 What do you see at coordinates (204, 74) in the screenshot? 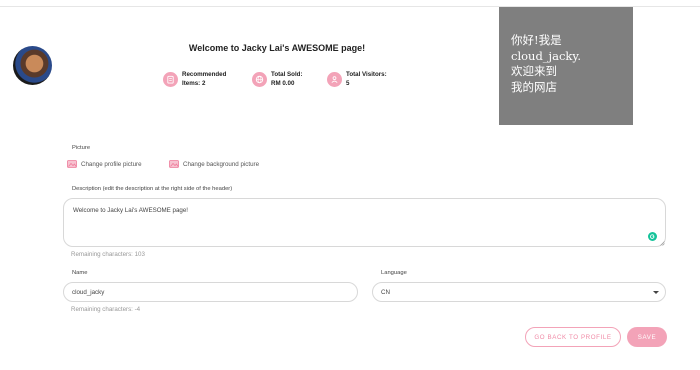
I see `stat-label: Recommended` at bounding box center [204, 74].